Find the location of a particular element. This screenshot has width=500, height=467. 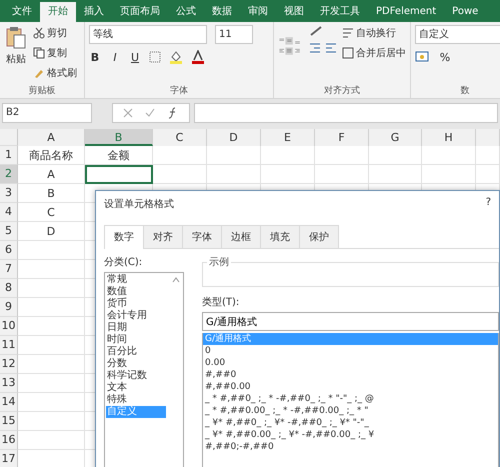

category-item: 时间 is located at coordinates (136, 340).